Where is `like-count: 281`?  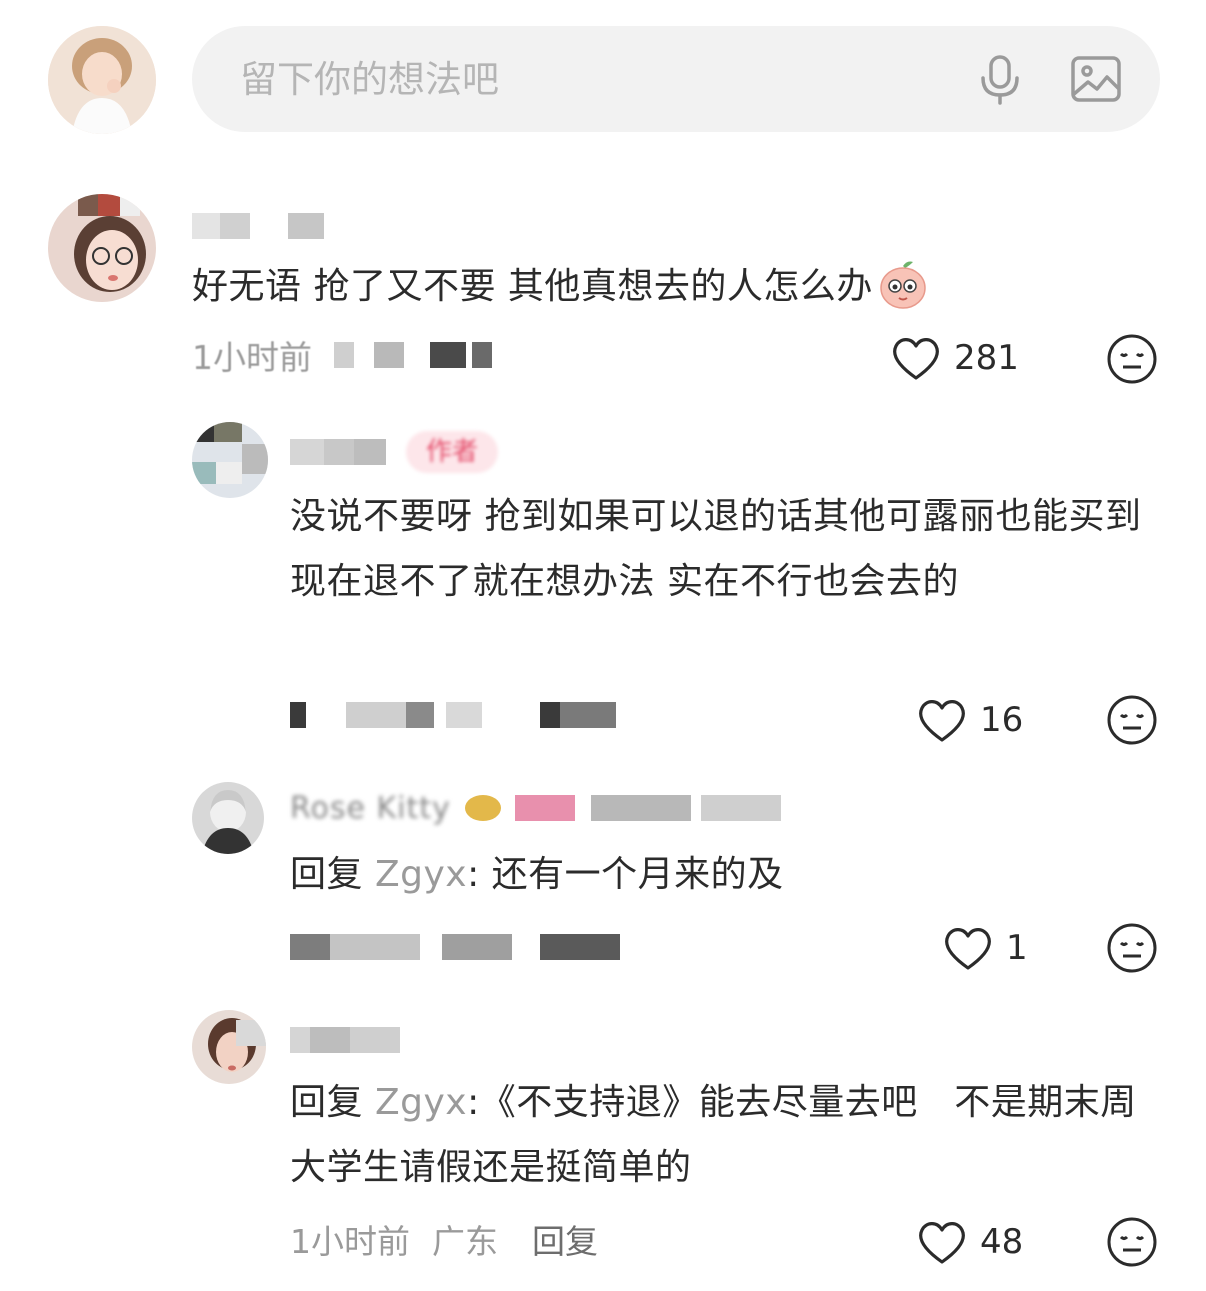 like-count: 281 is located at coordinates (986, 358).